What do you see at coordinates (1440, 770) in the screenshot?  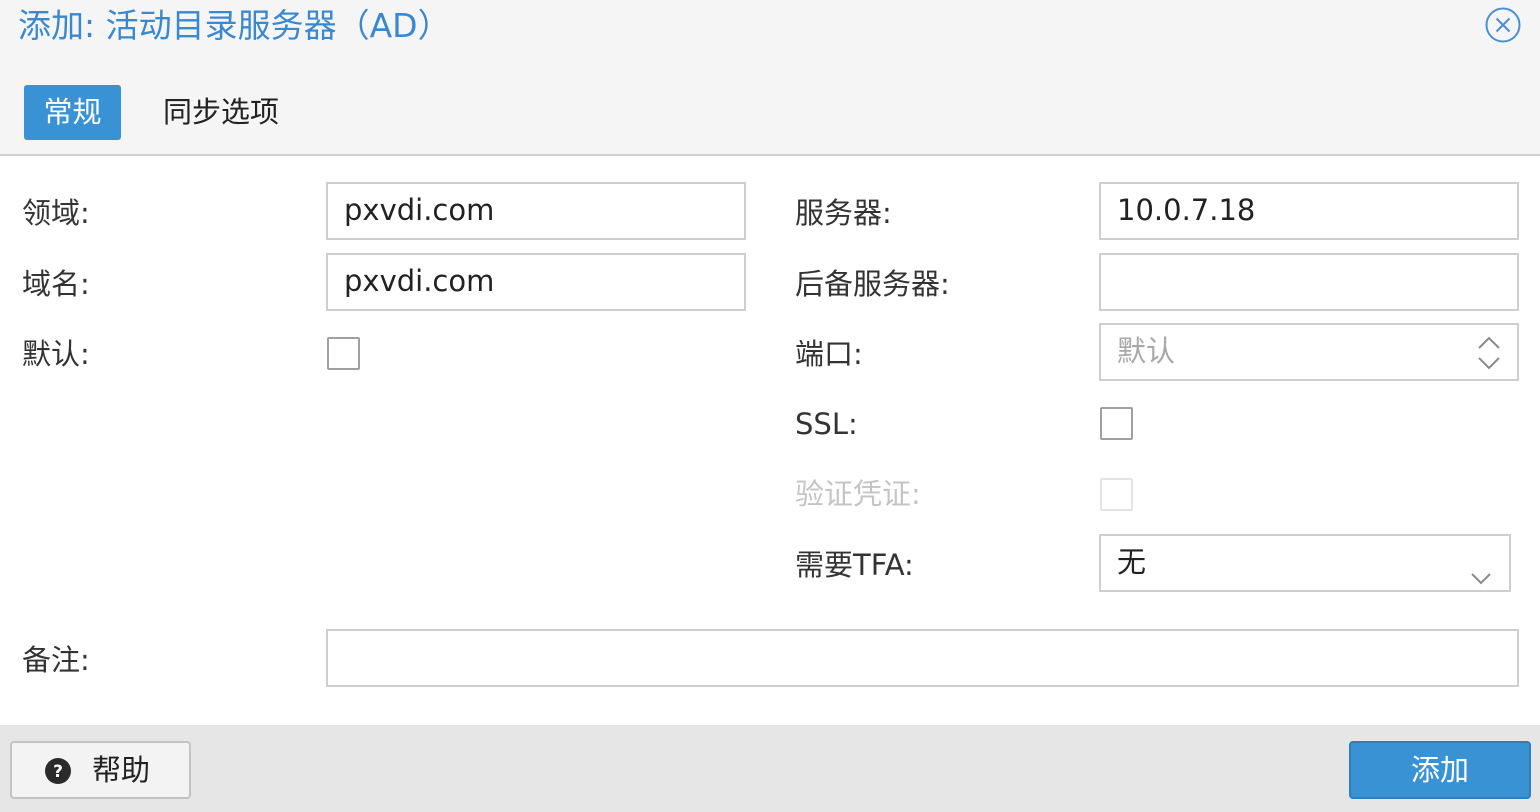 I see `add-button: 添加` at bounding box center [1440, 770].